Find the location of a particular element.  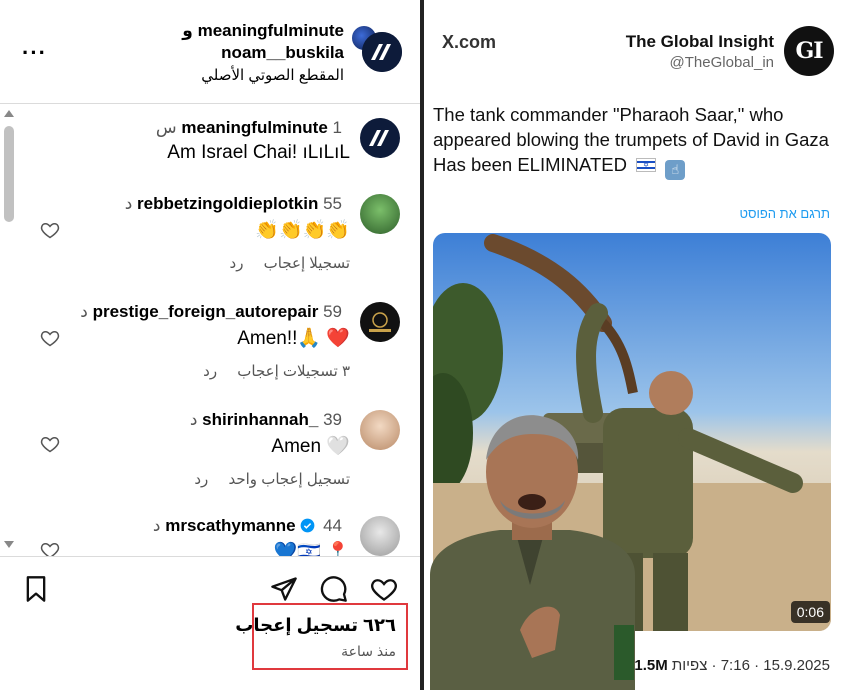

tweet-stats: 15.9.2025 · 7:16 · צפיות 1.5M is located at coordinates (732, 665).